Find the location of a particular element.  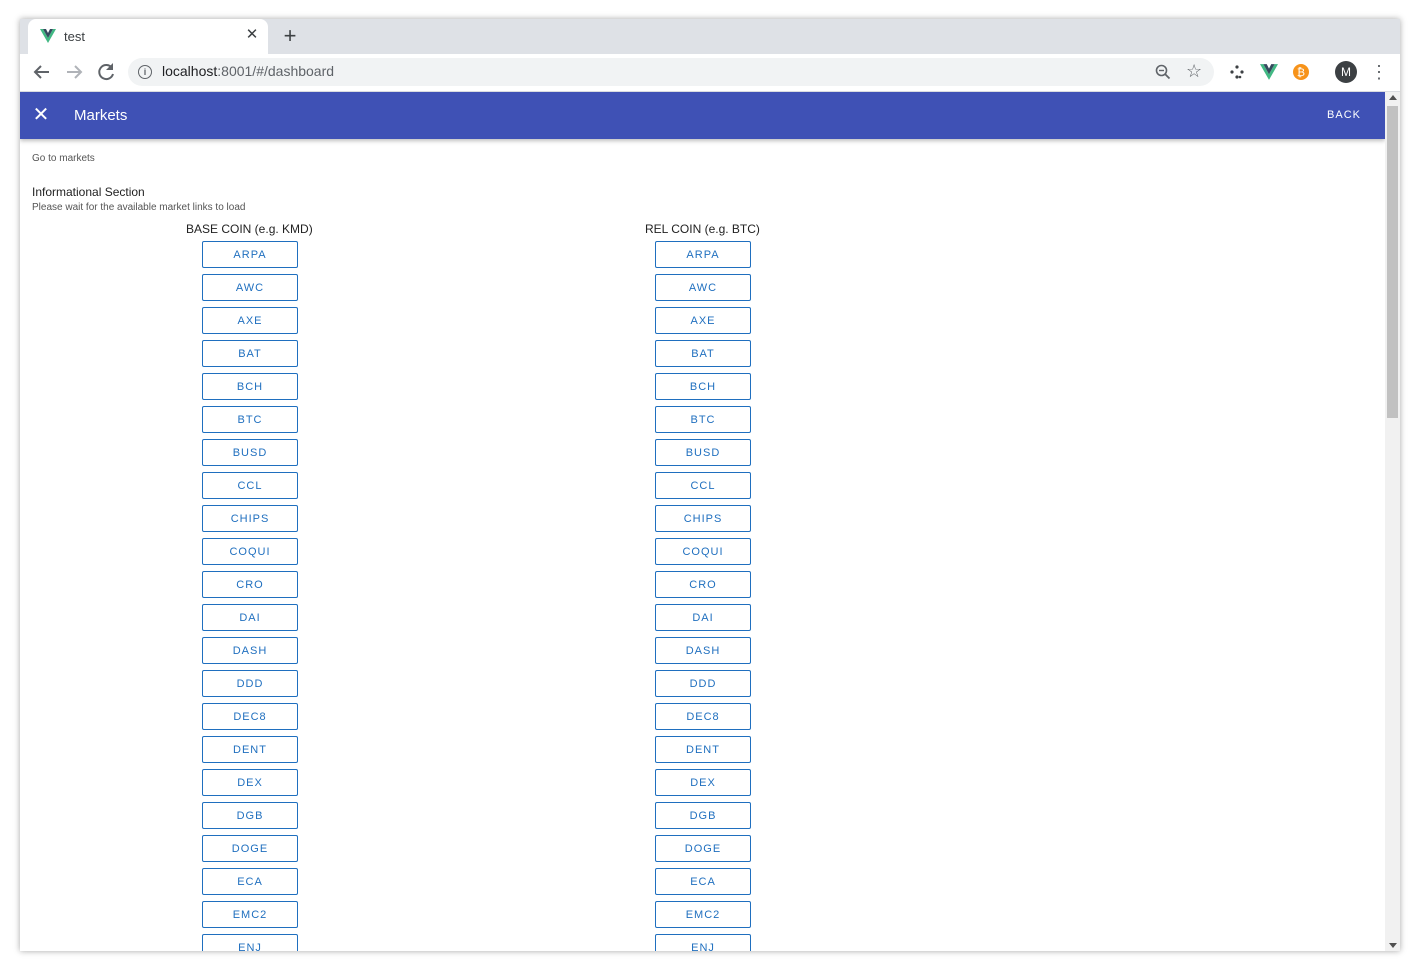

rel-coin-button: BCH is located at coordinates (703, 386).